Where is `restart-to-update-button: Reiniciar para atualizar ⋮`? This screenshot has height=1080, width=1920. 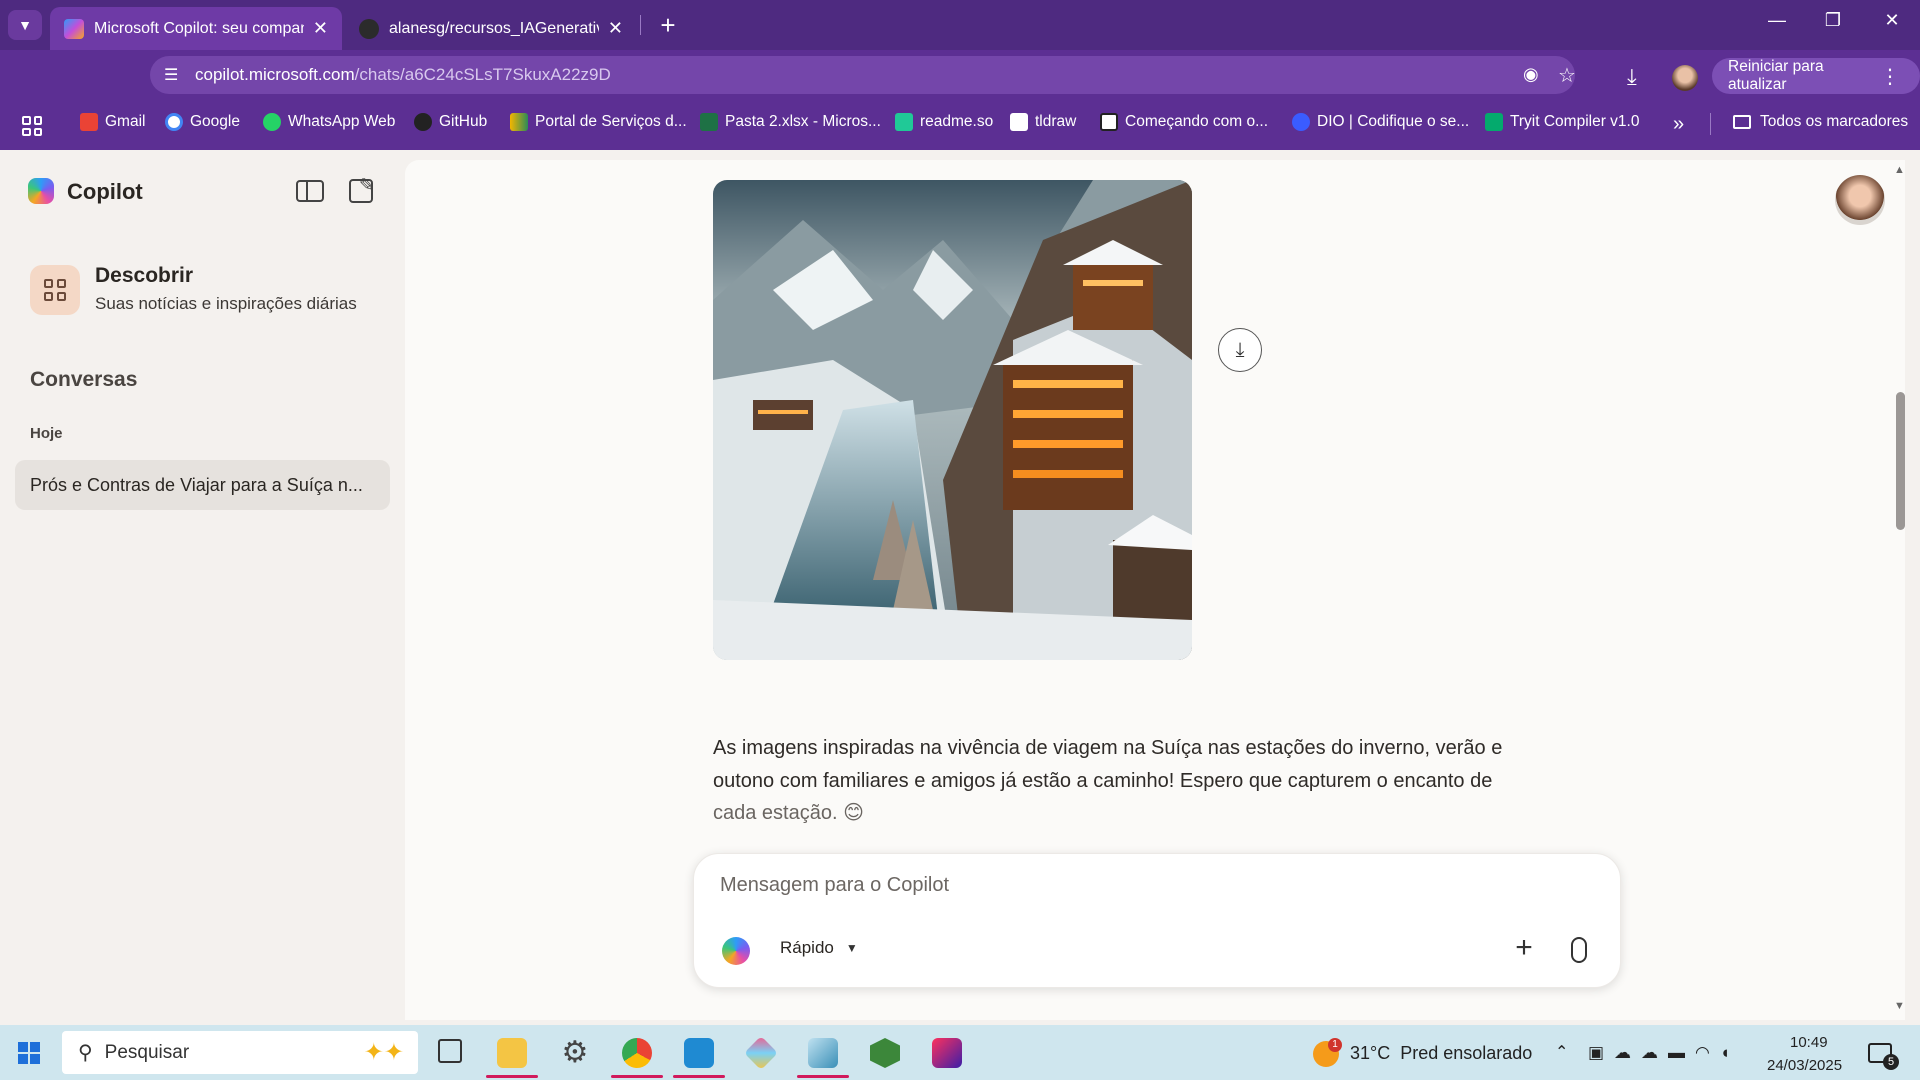
restart-to-update-button: Reiniciar para atualizar ⋮ is located at coordinates (1816, 76).